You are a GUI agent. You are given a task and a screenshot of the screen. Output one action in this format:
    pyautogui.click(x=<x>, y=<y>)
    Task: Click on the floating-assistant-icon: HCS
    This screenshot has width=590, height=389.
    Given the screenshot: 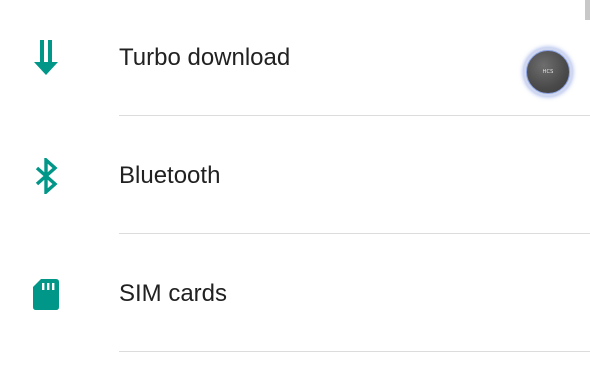 What is the action you would take?
    pyautogui.click(x=548, y=72)
    